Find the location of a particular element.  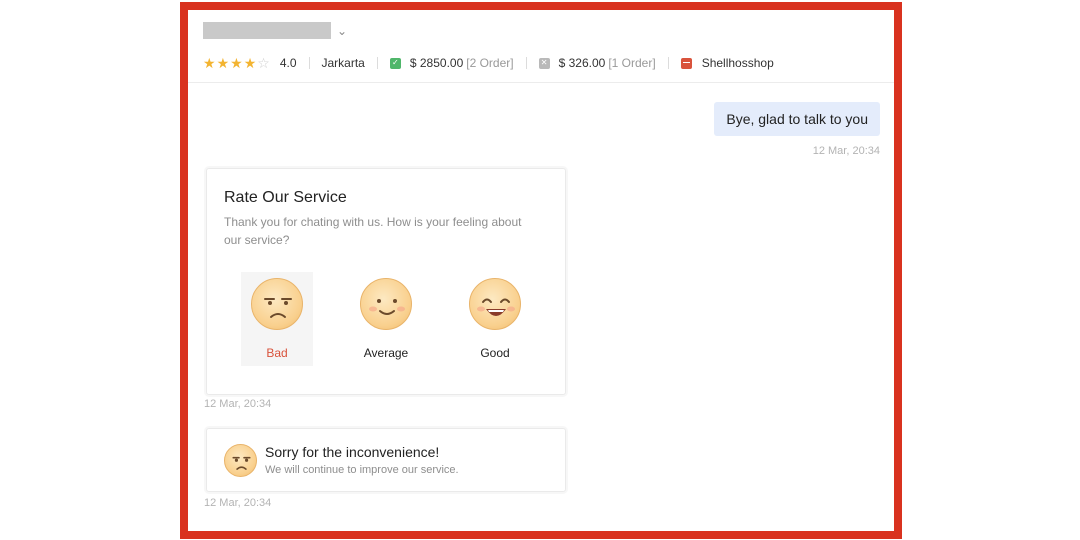

x-square-icon: ✕ is located at coordinates (544, 63).